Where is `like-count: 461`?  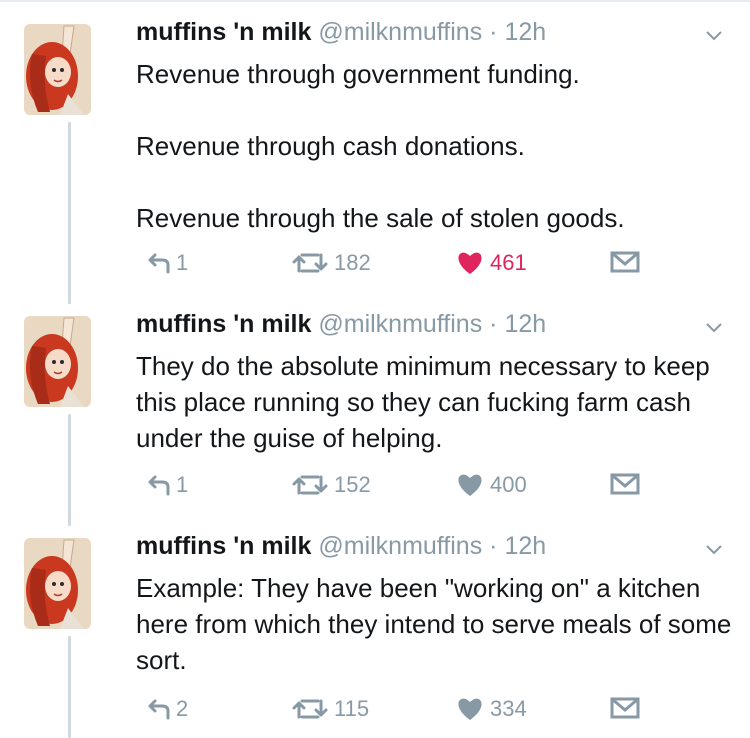
like-count: 461 is located at coordinates (508, 262).